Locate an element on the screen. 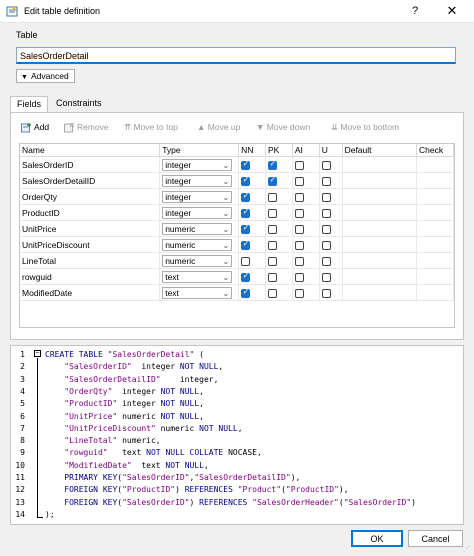  close-button: ✕ is located at coordinates (452, 11).